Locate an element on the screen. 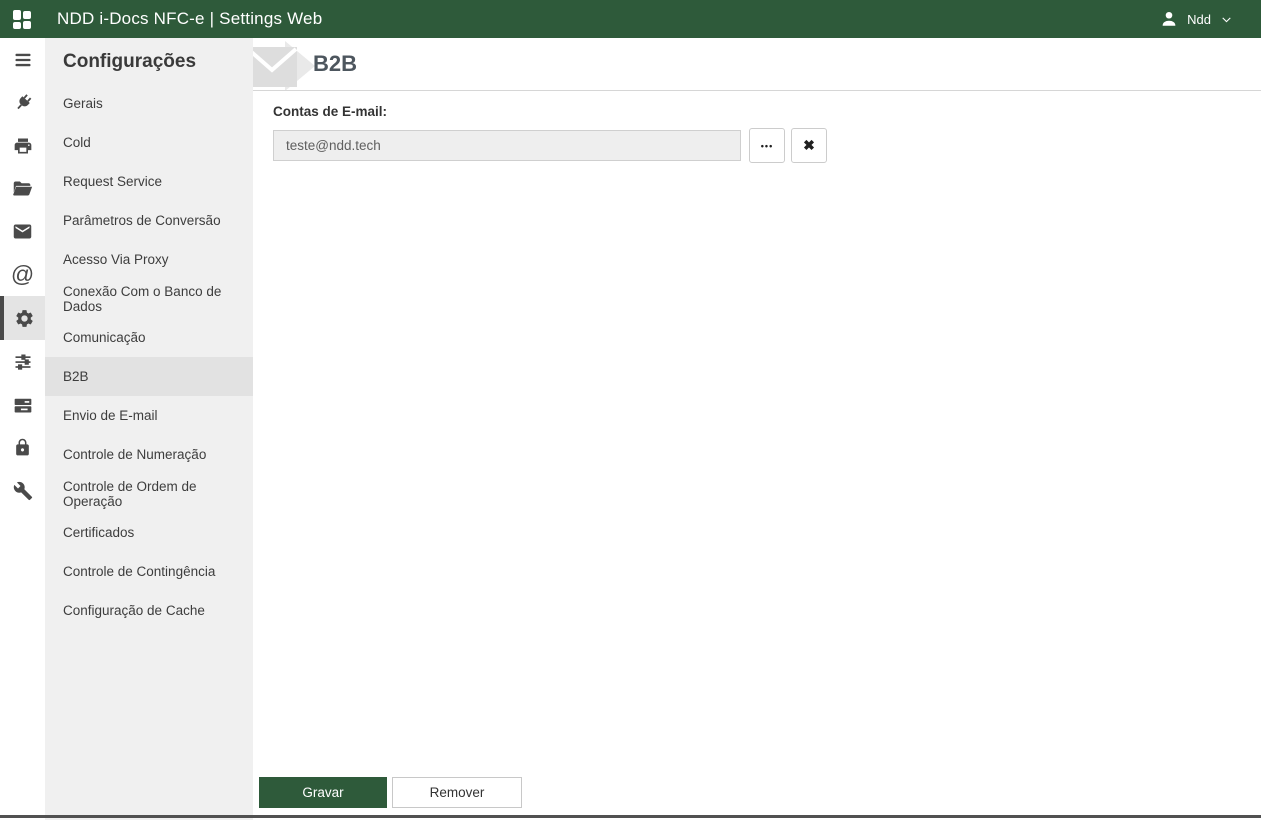 The image size is (1261, 820). sidebar-item-envio-de-email: Envio de E-mail is located at coordinates (149, 415).